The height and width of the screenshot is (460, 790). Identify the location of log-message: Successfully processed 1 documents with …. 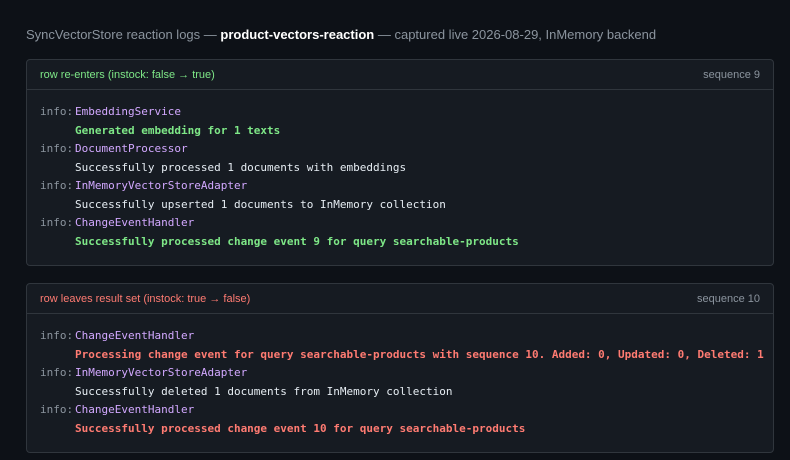
(241, 167).